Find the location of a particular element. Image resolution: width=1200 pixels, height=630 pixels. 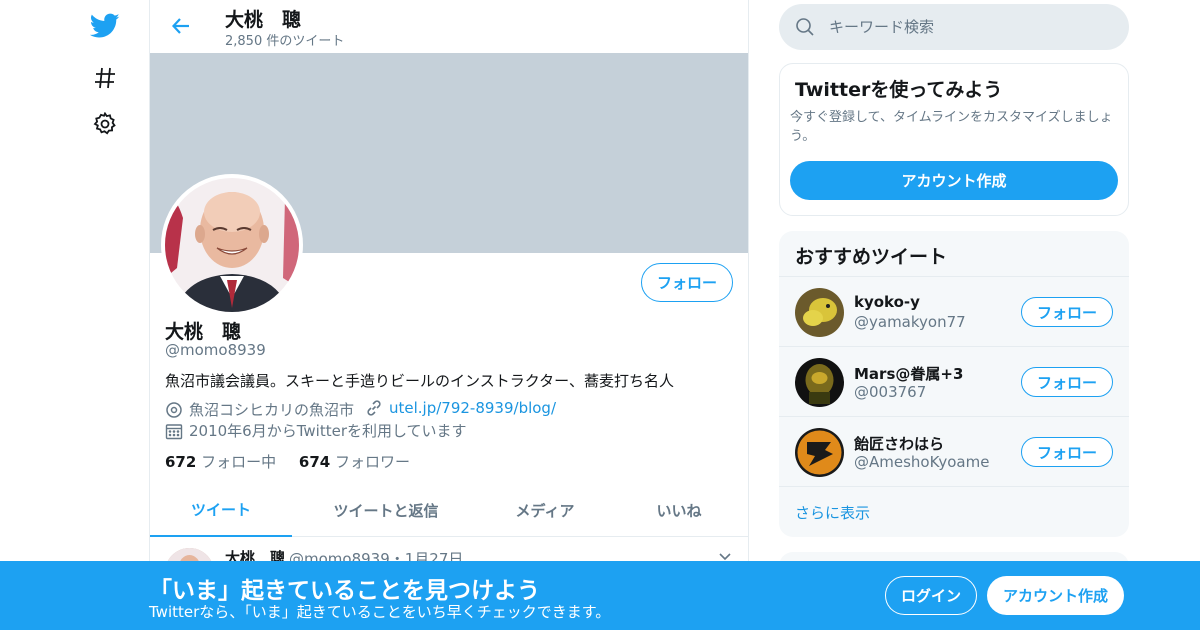

followers-count: 674 is located at coordinates (314, 462).